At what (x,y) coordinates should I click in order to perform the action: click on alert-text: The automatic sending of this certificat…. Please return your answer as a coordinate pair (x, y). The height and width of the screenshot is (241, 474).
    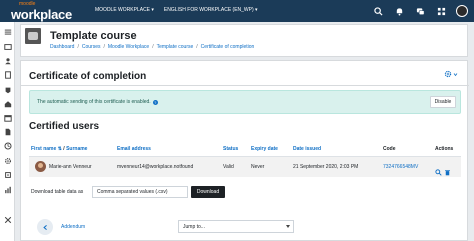
    Looking at the image, I should click on (94, 102).